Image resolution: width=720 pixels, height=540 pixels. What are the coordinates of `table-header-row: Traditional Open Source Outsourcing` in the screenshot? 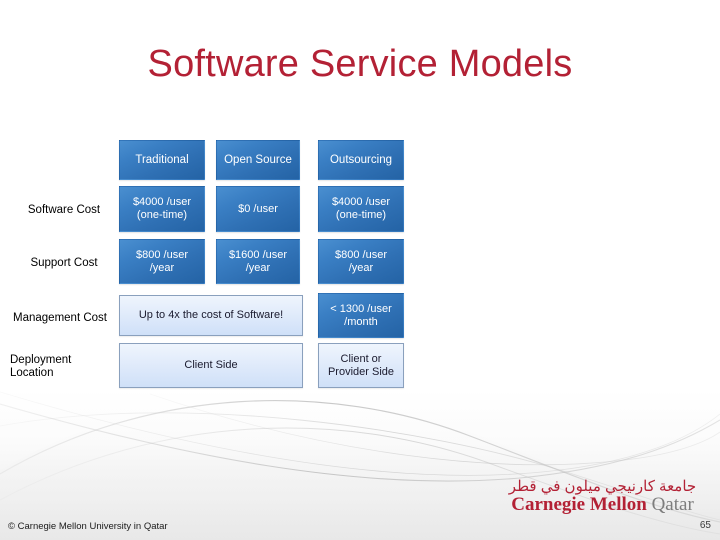 It's located at (210, 157).